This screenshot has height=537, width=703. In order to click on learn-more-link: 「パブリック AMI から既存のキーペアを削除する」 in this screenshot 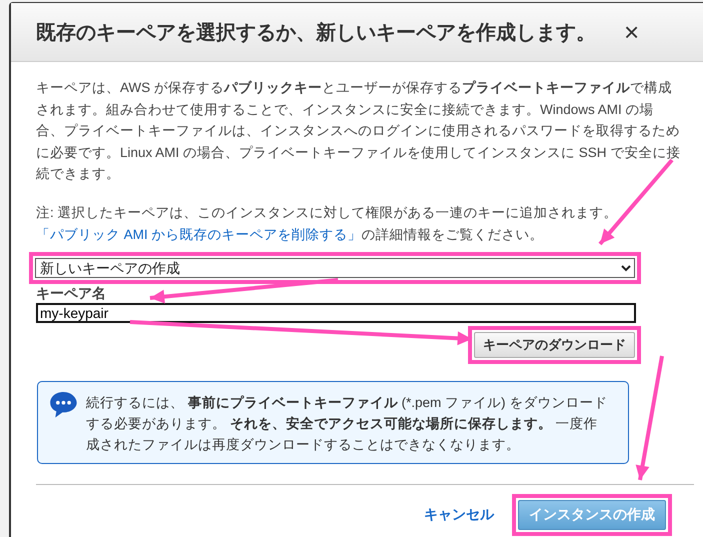, I will do `click(199, 234)`.